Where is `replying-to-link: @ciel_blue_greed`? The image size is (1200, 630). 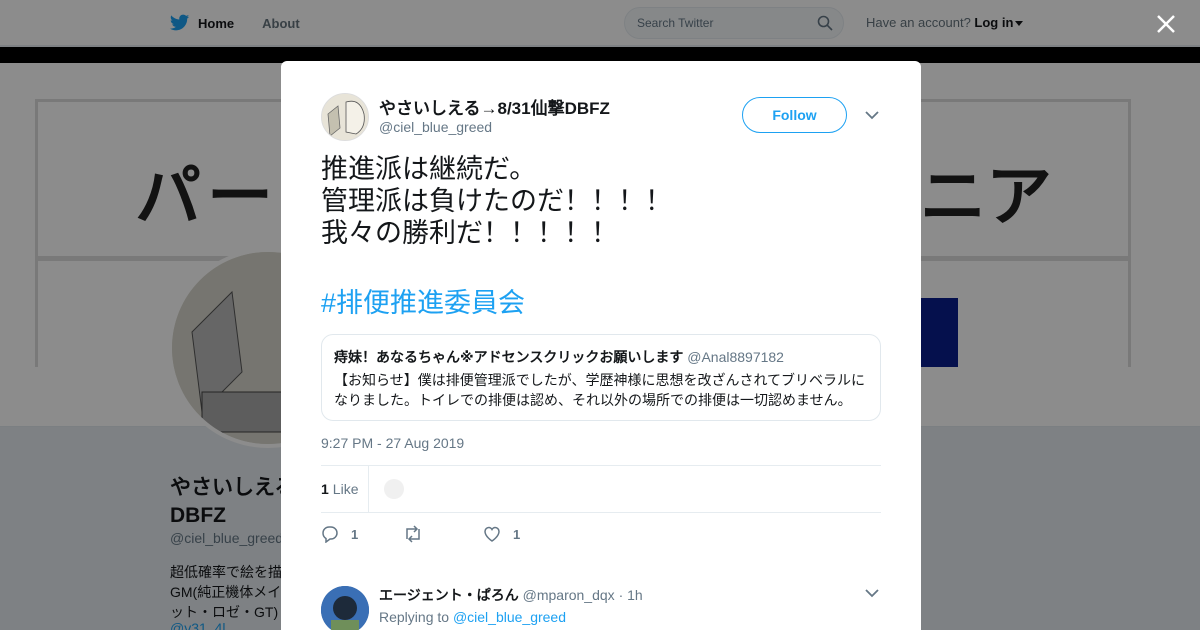
replying-to-link: @ciel_blue_greed is located at coordinates (509, 617).